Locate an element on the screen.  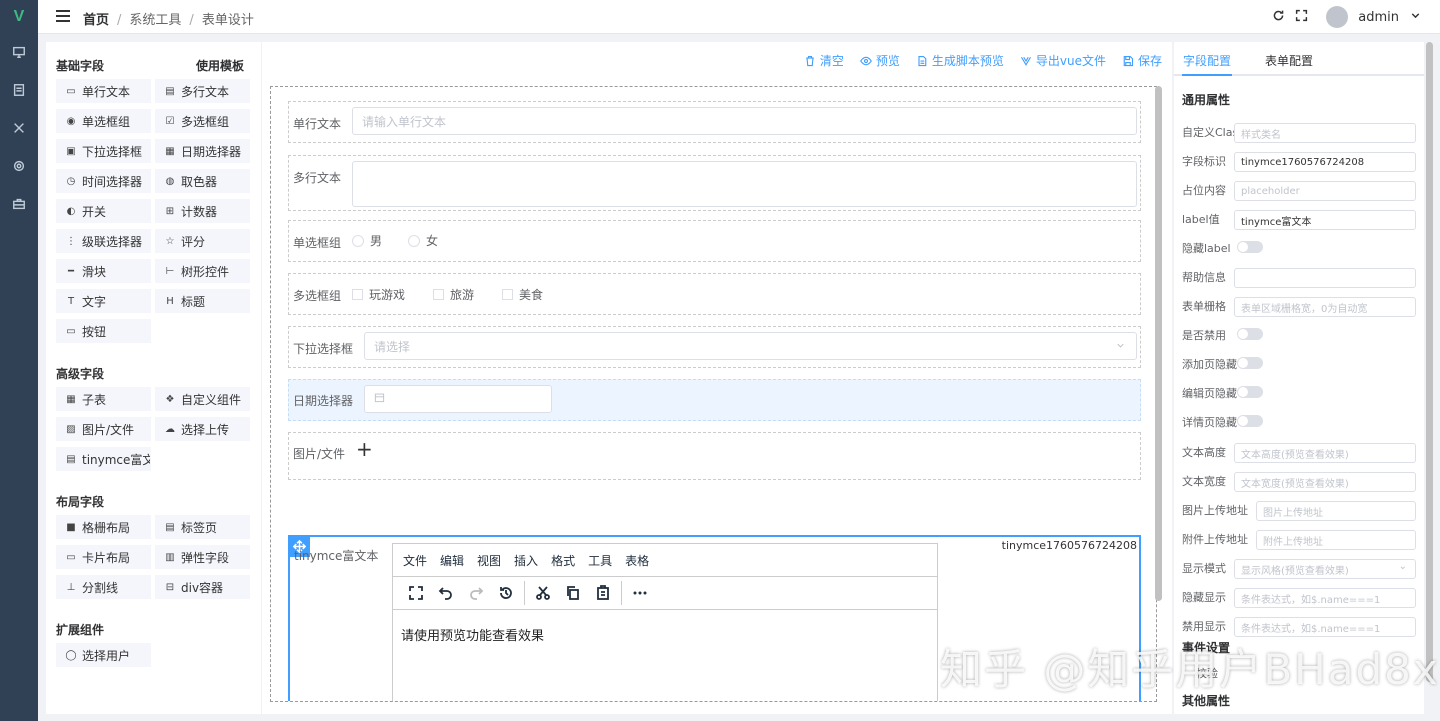
field-checkbox: 多选框组 玩游戏 旅游 美食 is located at coordinates (714, 294).